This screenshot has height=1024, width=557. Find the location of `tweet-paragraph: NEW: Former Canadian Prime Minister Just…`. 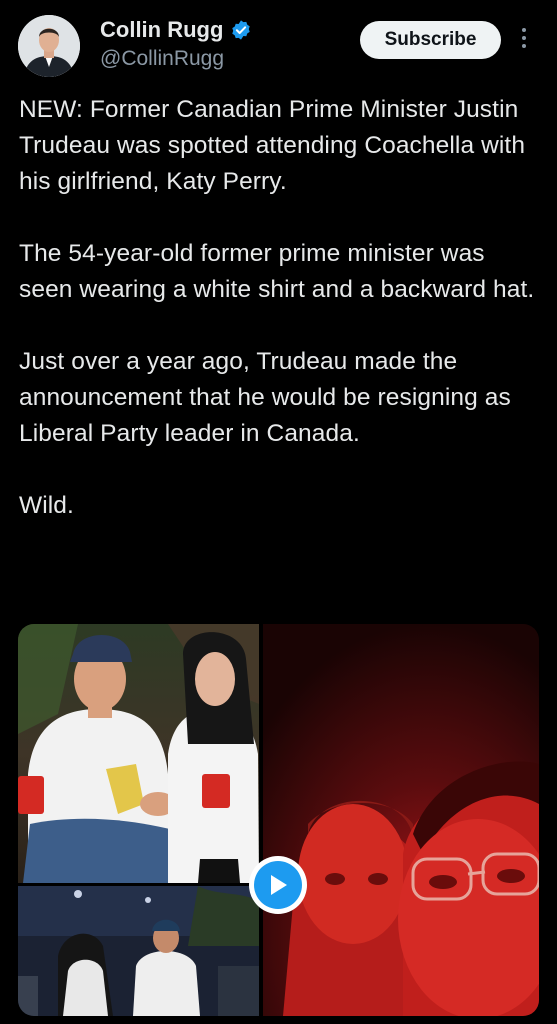

tweet-paragraph: NEW: Former Canadian Prime Minister Just… is located at coordinates (272, 145).